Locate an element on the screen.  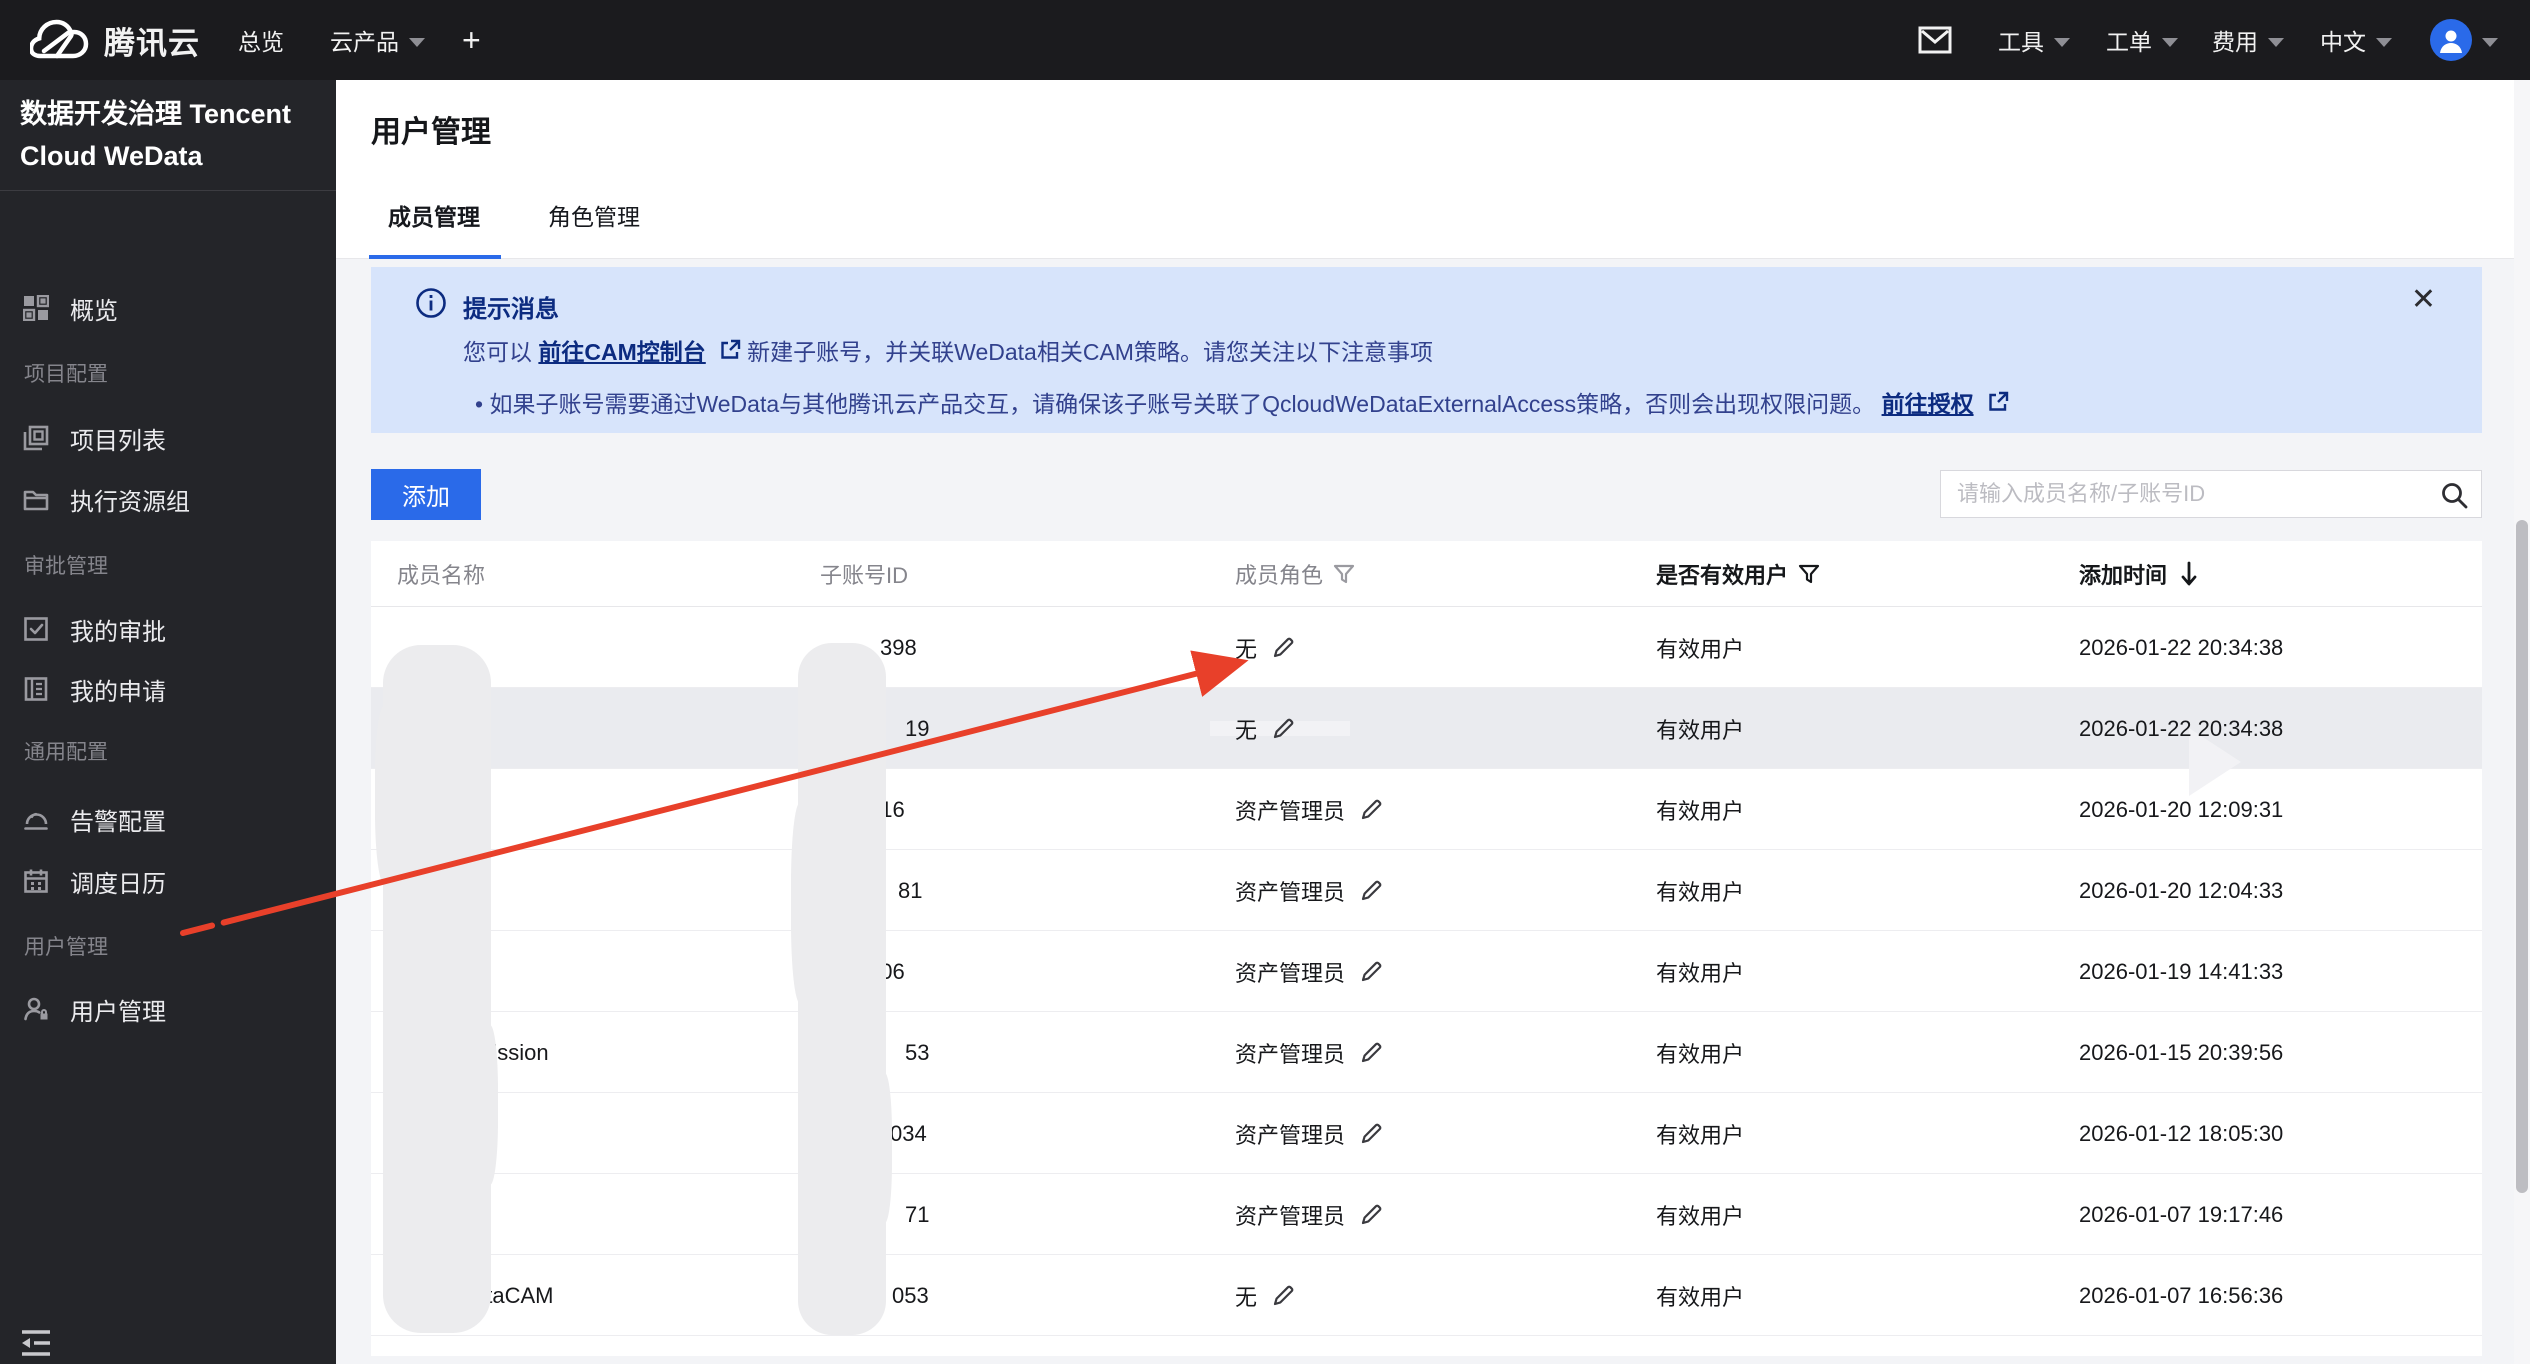
redaction-blob-subaccount-id is located at coordinates (841, 989).